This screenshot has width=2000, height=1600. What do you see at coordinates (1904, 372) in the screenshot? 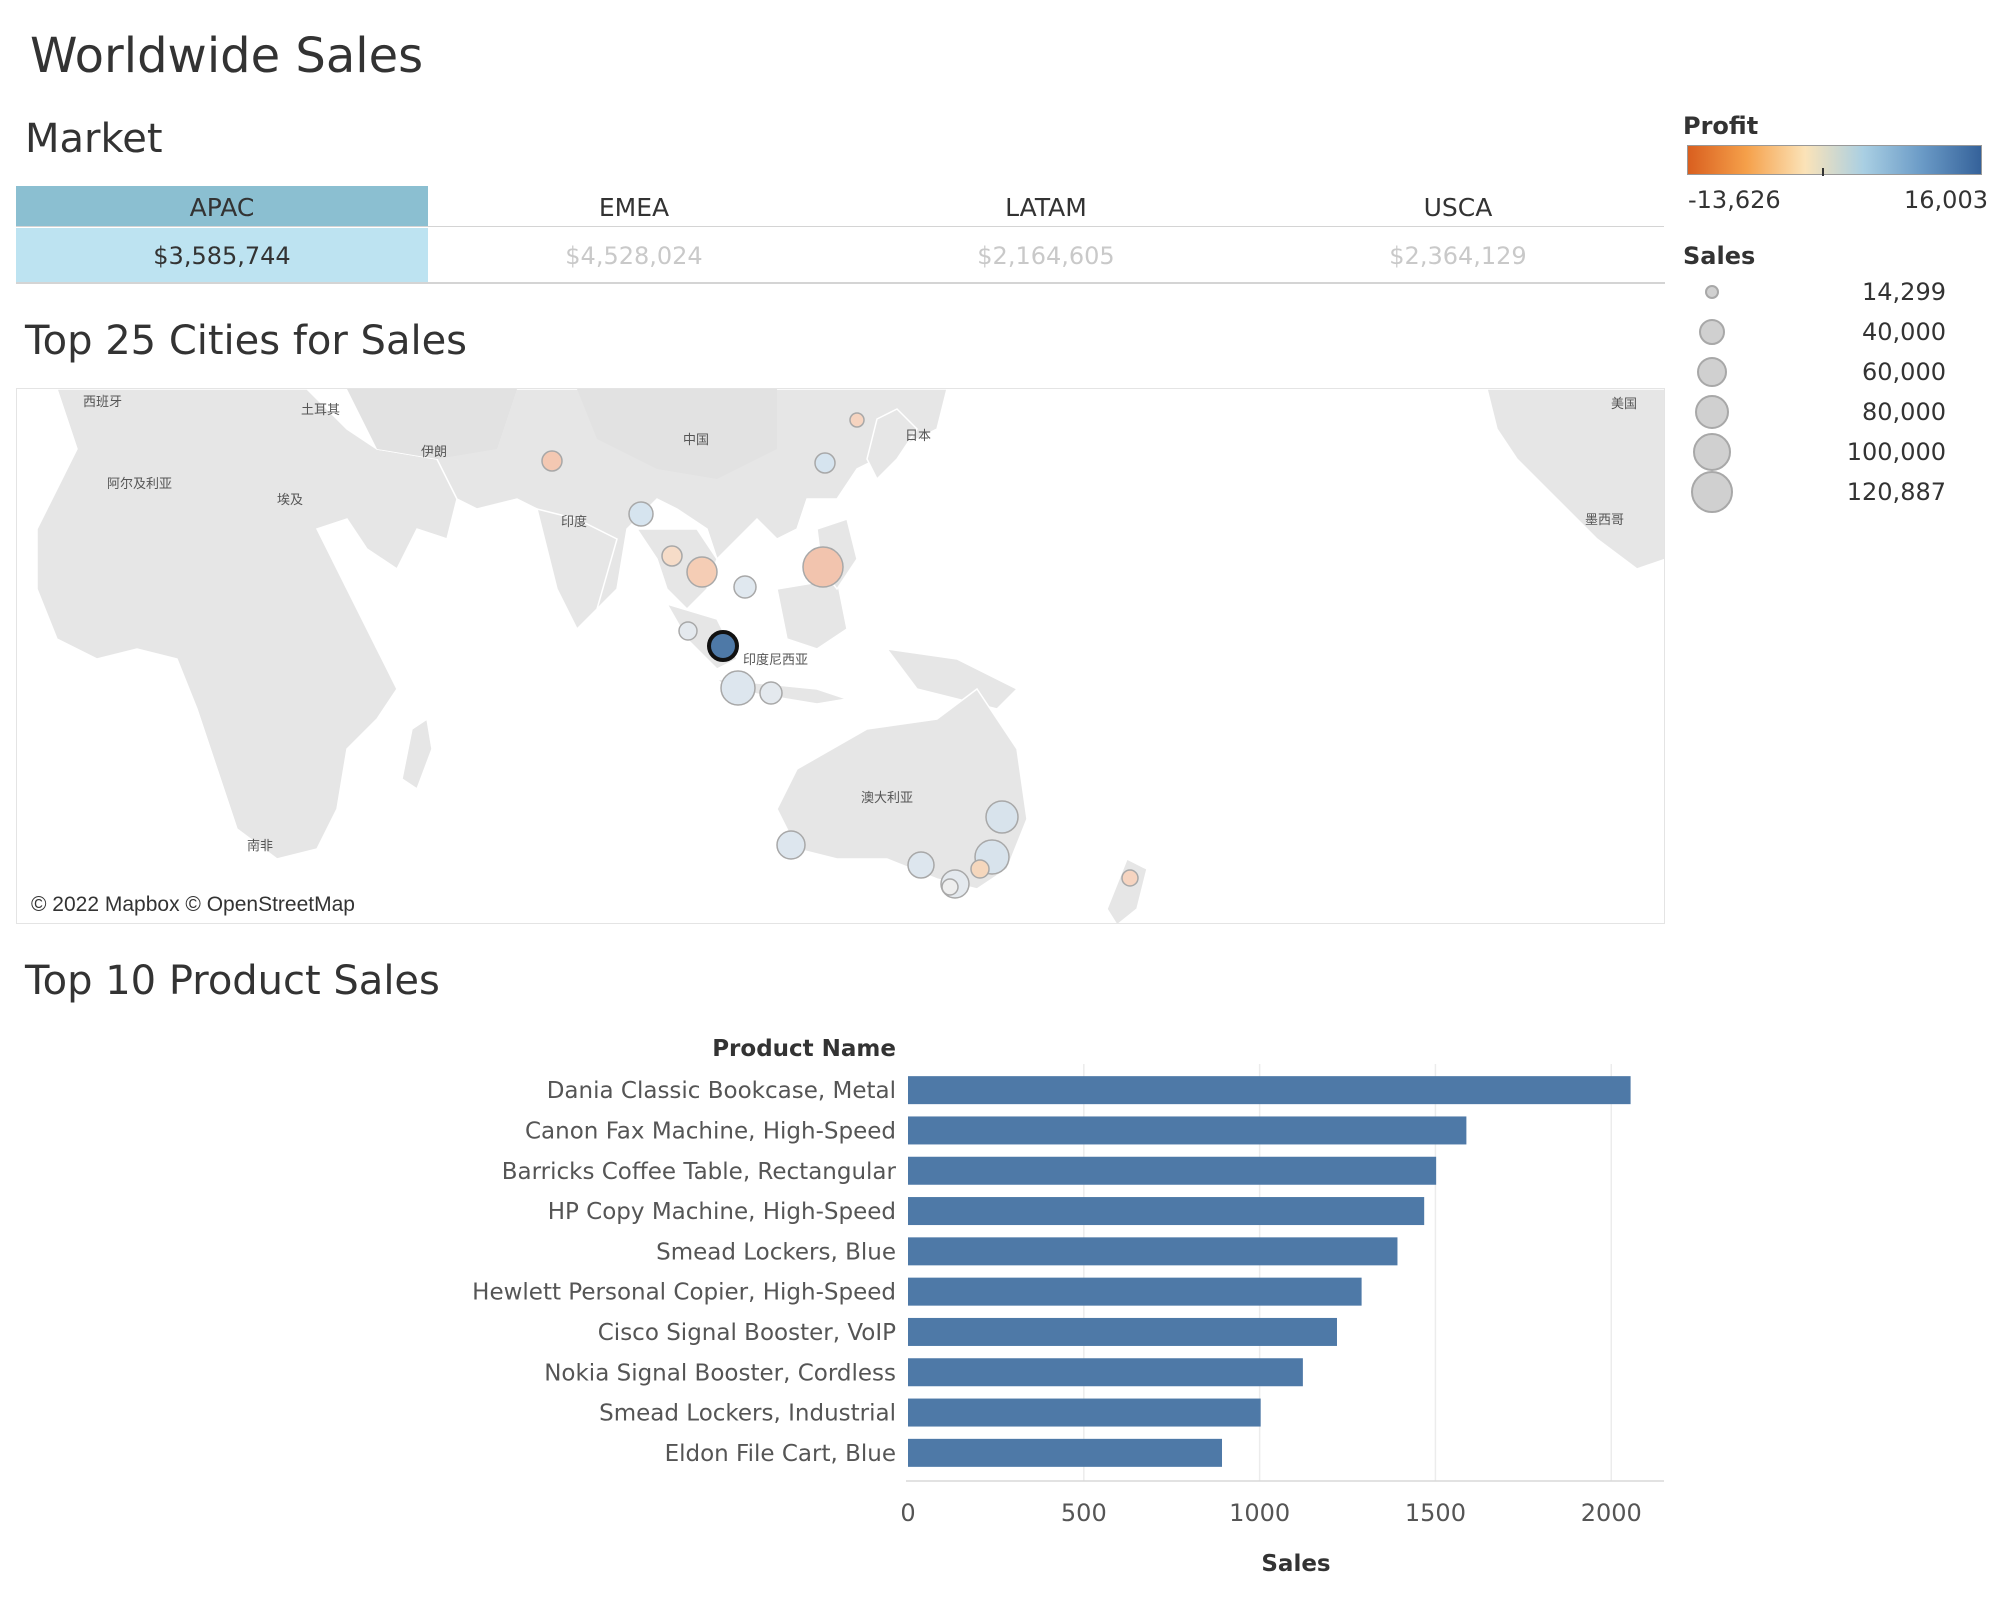
I see `sales-legend-value: 60,000` at bounding box center [1904, 372].